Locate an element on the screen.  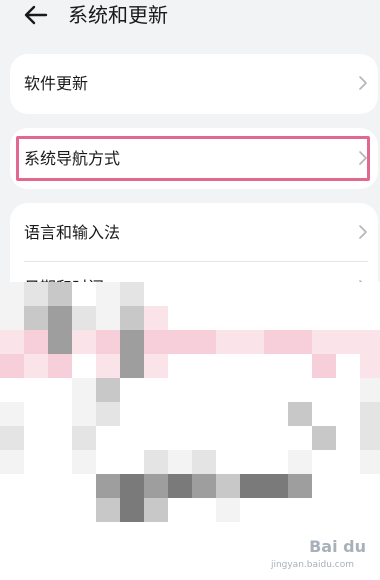
software-update-item: 软件更新 is located at coordinates (194, 83).